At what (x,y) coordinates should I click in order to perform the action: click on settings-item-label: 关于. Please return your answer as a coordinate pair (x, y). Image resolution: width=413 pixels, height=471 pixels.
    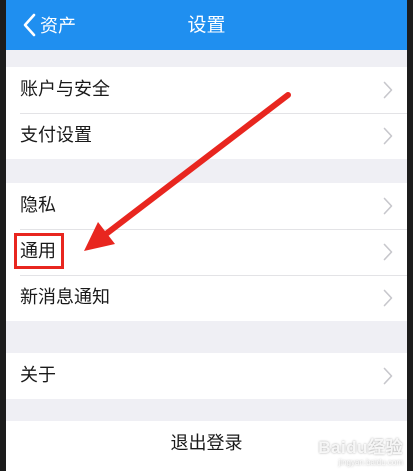
    Looking at the image, I should click on (38, 375).